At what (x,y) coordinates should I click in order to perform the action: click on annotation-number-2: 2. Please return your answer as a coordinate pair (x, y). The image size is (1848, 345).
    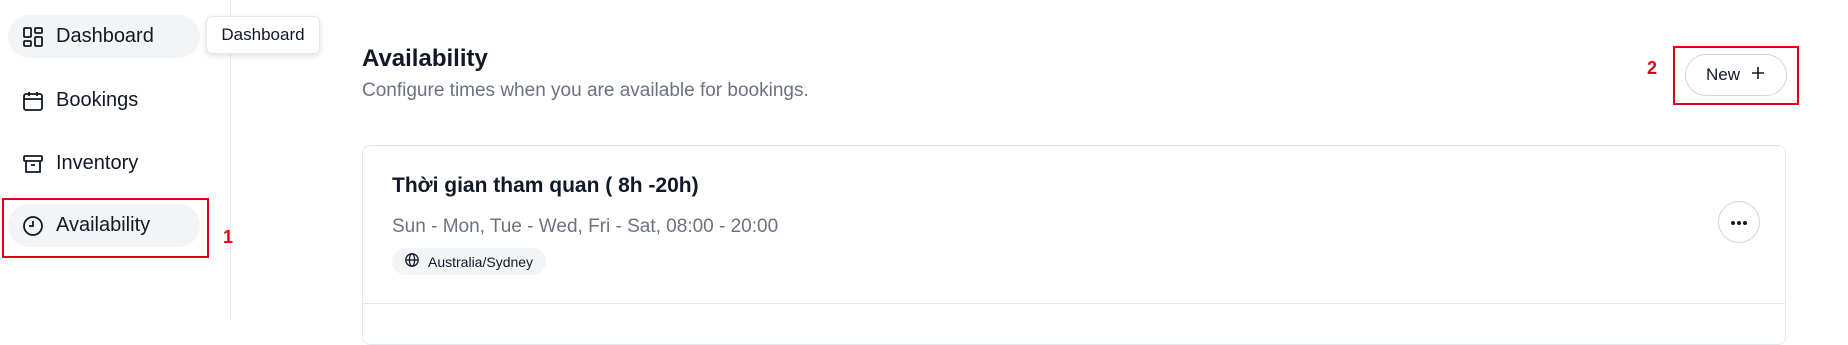
    Looking at the image, I should click on (1652, 68).